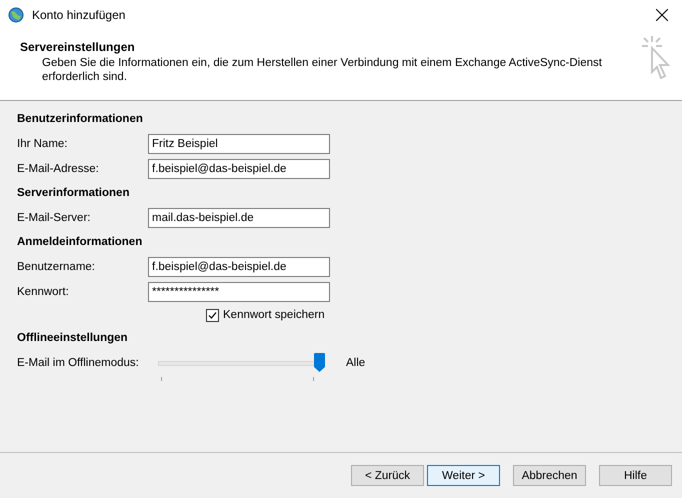 The width and height of the screenshot is (682, 498). What do you see at coordinates (78, 47) in the screenshot?
I see `page-title: Servereinstellungen` at bounding box center [78, 47].